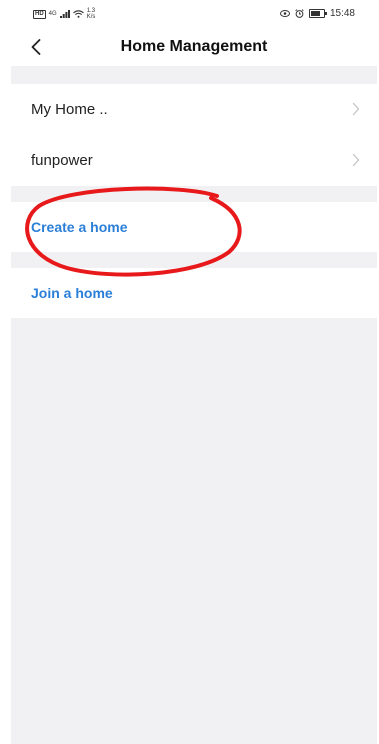 This screenshot has height=744, width=379. Describe the element at coordinates (52, 14) in the screenshot. I see `network-type: 4G` at that location.